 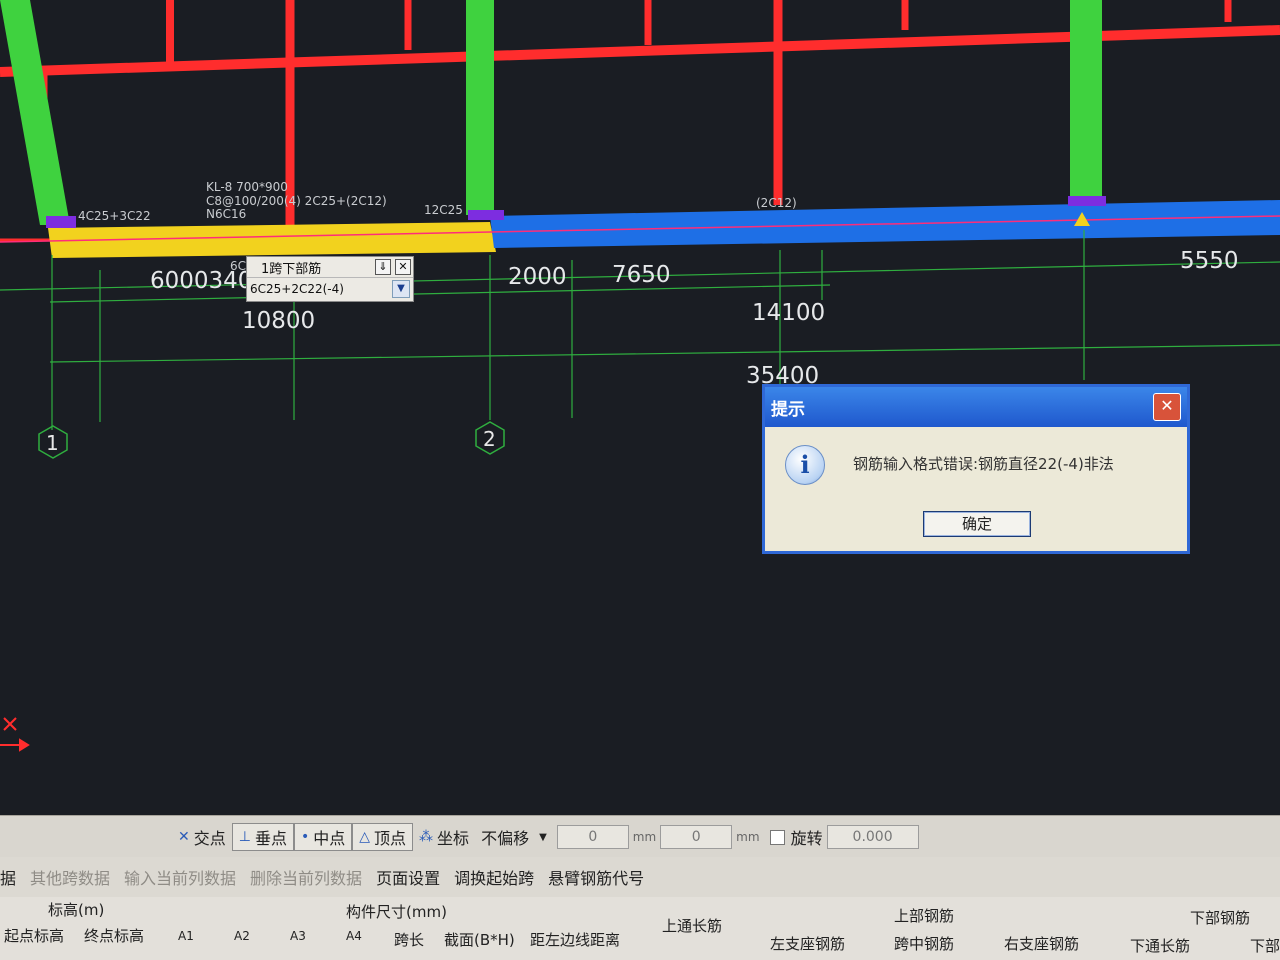 What do you see at coordinates (114, 936) in the screenshot?
I see `col-end-elev: 终点标高` at bounding box center [114, 936].